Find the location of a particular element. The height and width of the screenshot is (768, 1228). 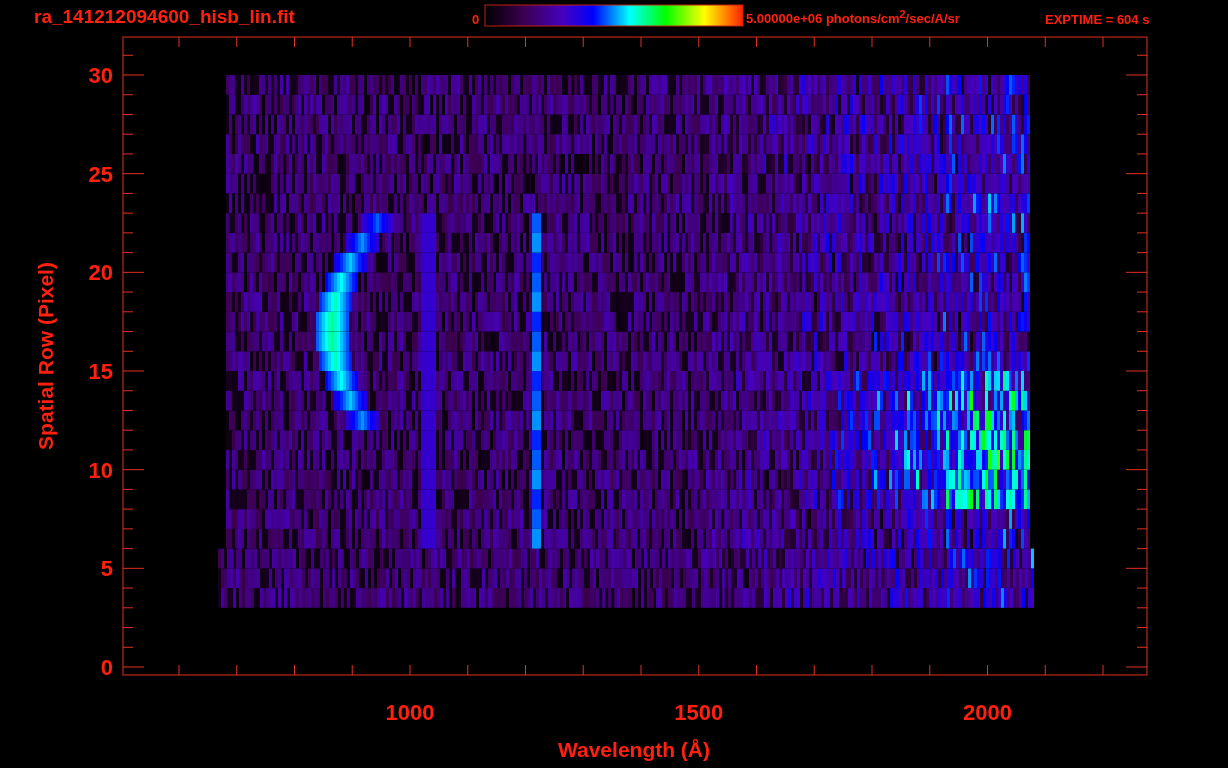

plot-title: ra_141212094600_hisb_lin.fit is located at coordinates (164, 16).